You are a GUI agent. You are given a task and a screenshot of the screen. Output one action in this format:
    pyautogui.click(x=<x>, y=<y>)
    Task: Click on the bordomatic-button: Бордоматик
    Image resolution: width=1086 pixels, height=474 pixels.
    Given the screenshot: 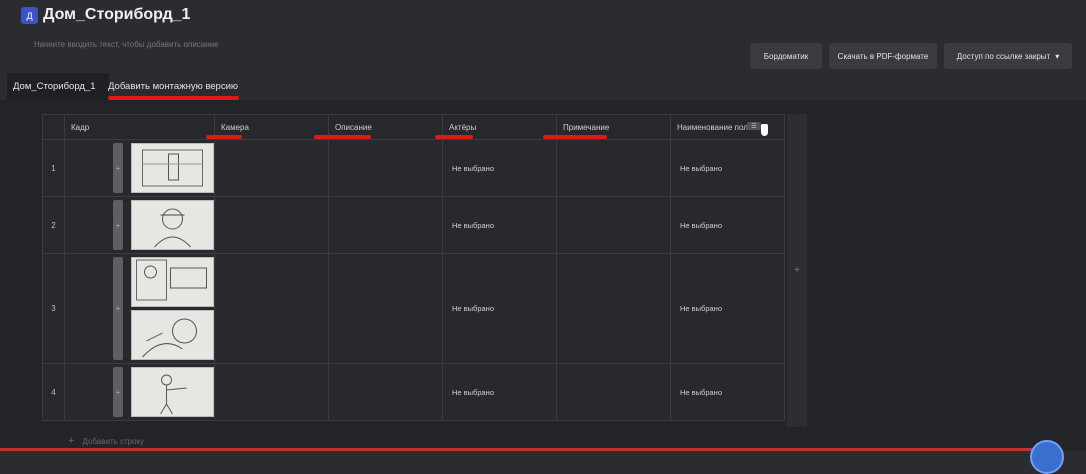 What is the action you would take?
    pyautogui.click(x=786, y=56)
    